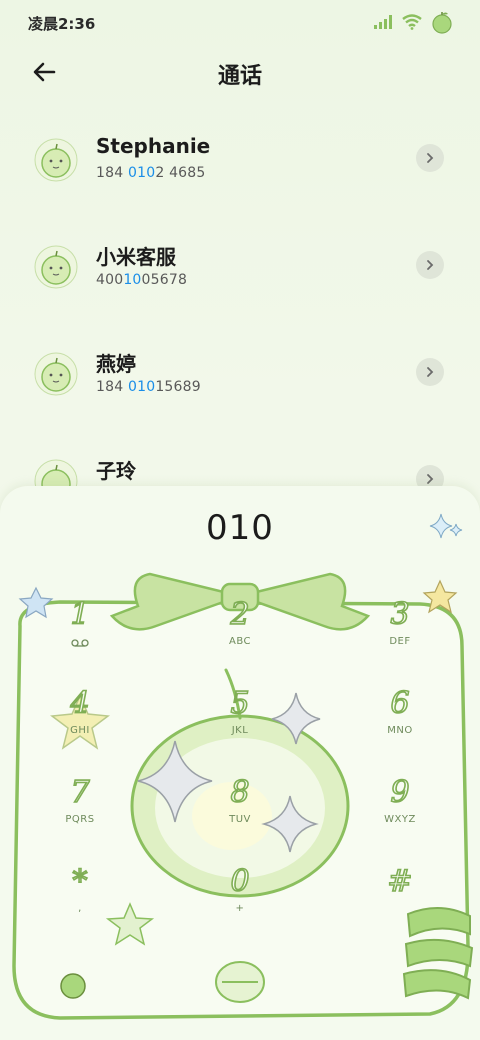 The height and width of the screenshot is (1040, 480). Describe the element at coordinates (240, 632) in the screenshot. I see `dial-key-2: 2 ABC` at that location.